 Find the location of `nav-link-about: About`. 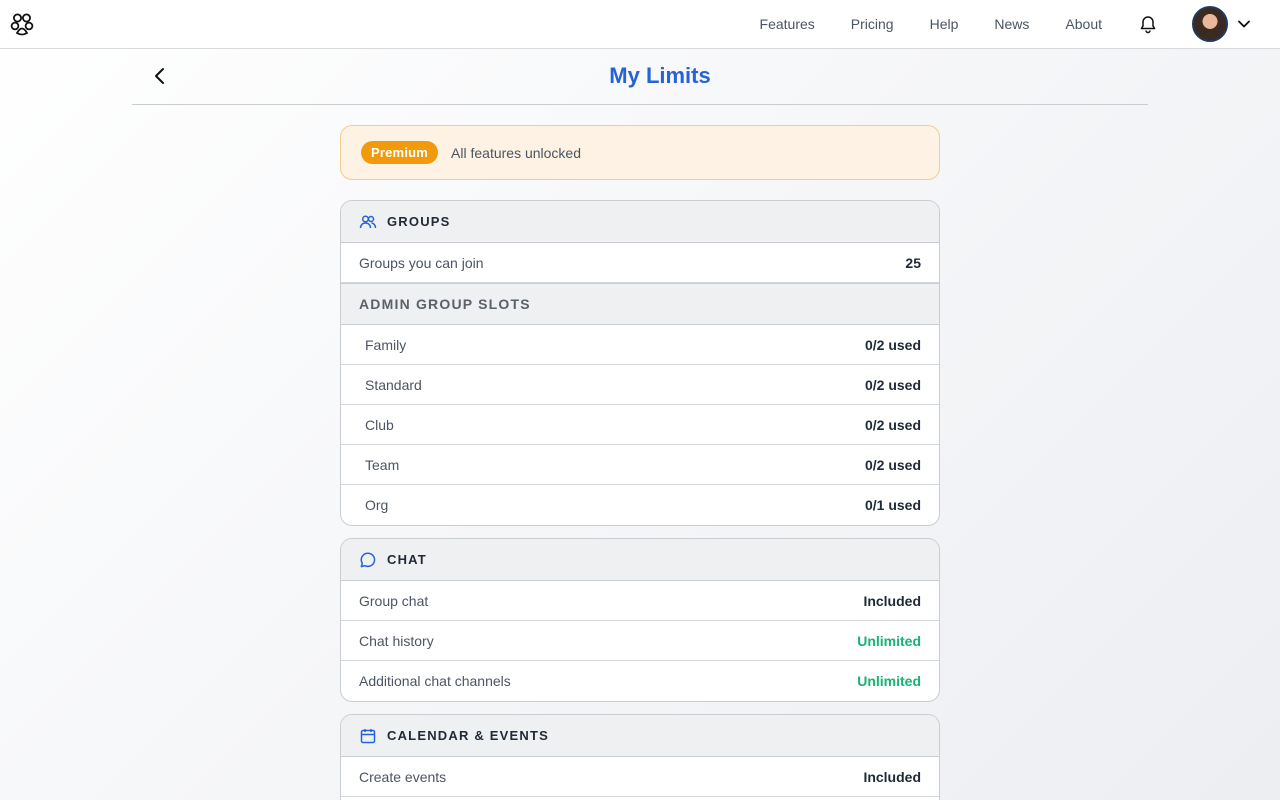

nav-link-about: About is located at coordinates (1083, 24).